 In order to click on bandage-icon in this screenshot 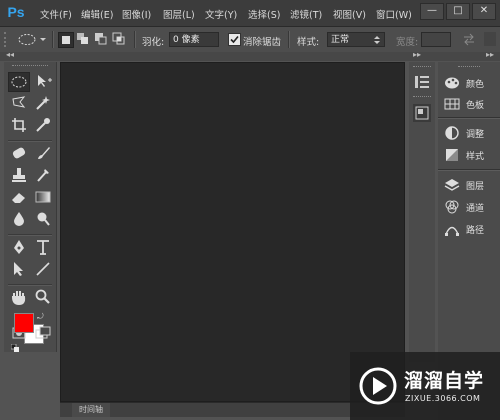, I will do `click(19, 153)`.